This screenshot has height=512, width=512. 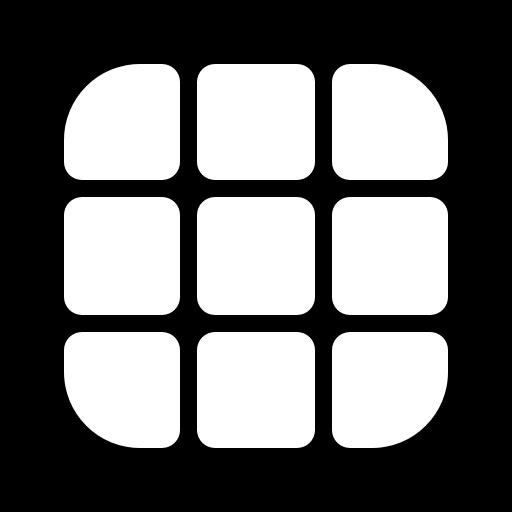 I want to click on grid-tile-middle-right, so click(x=390, y=256).